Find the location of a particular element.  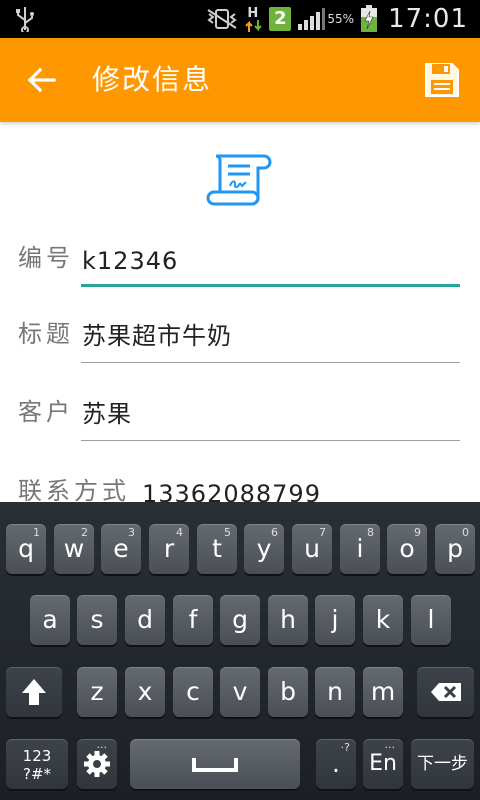

key-w: 2w is located at coordinates (74, 549).